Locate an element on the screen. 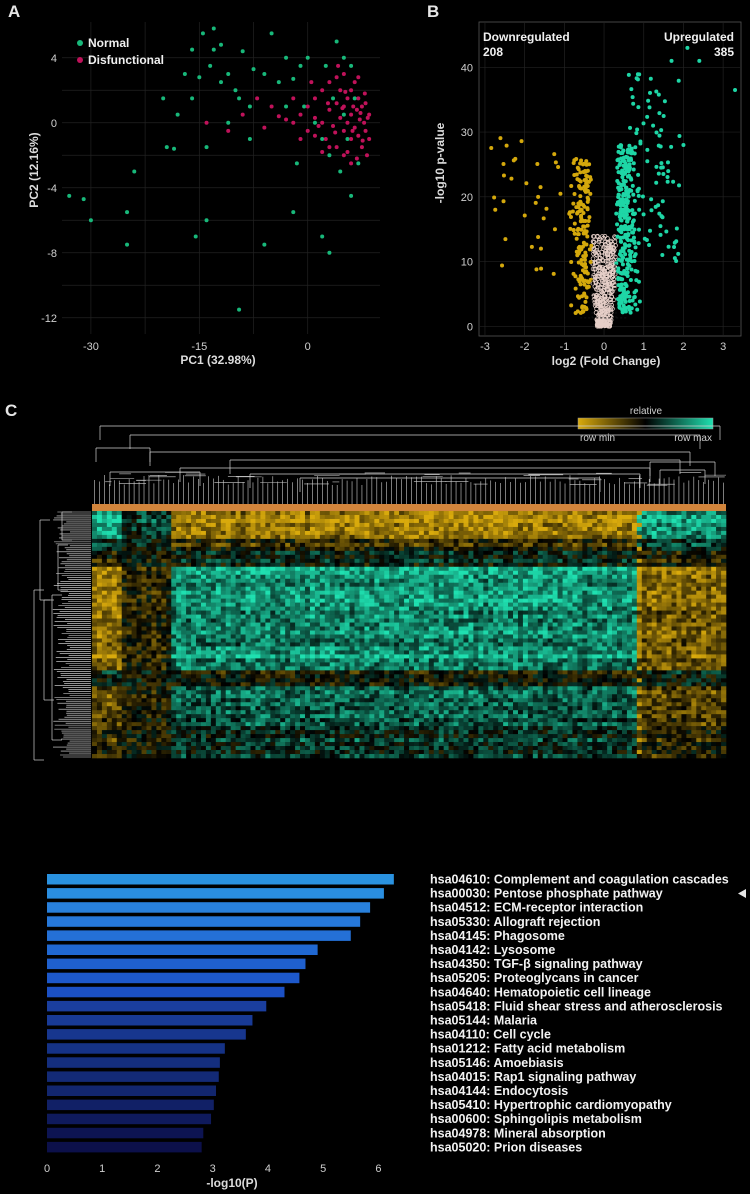 The width and height of the screenshot is (750, 1194). pca-point-normal is located at coordinates (239, 309).